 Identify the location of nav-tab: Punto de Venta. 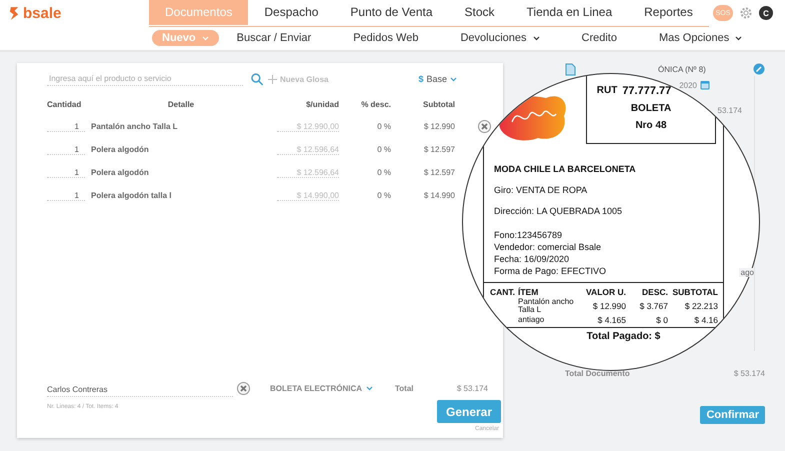
(391, 12).